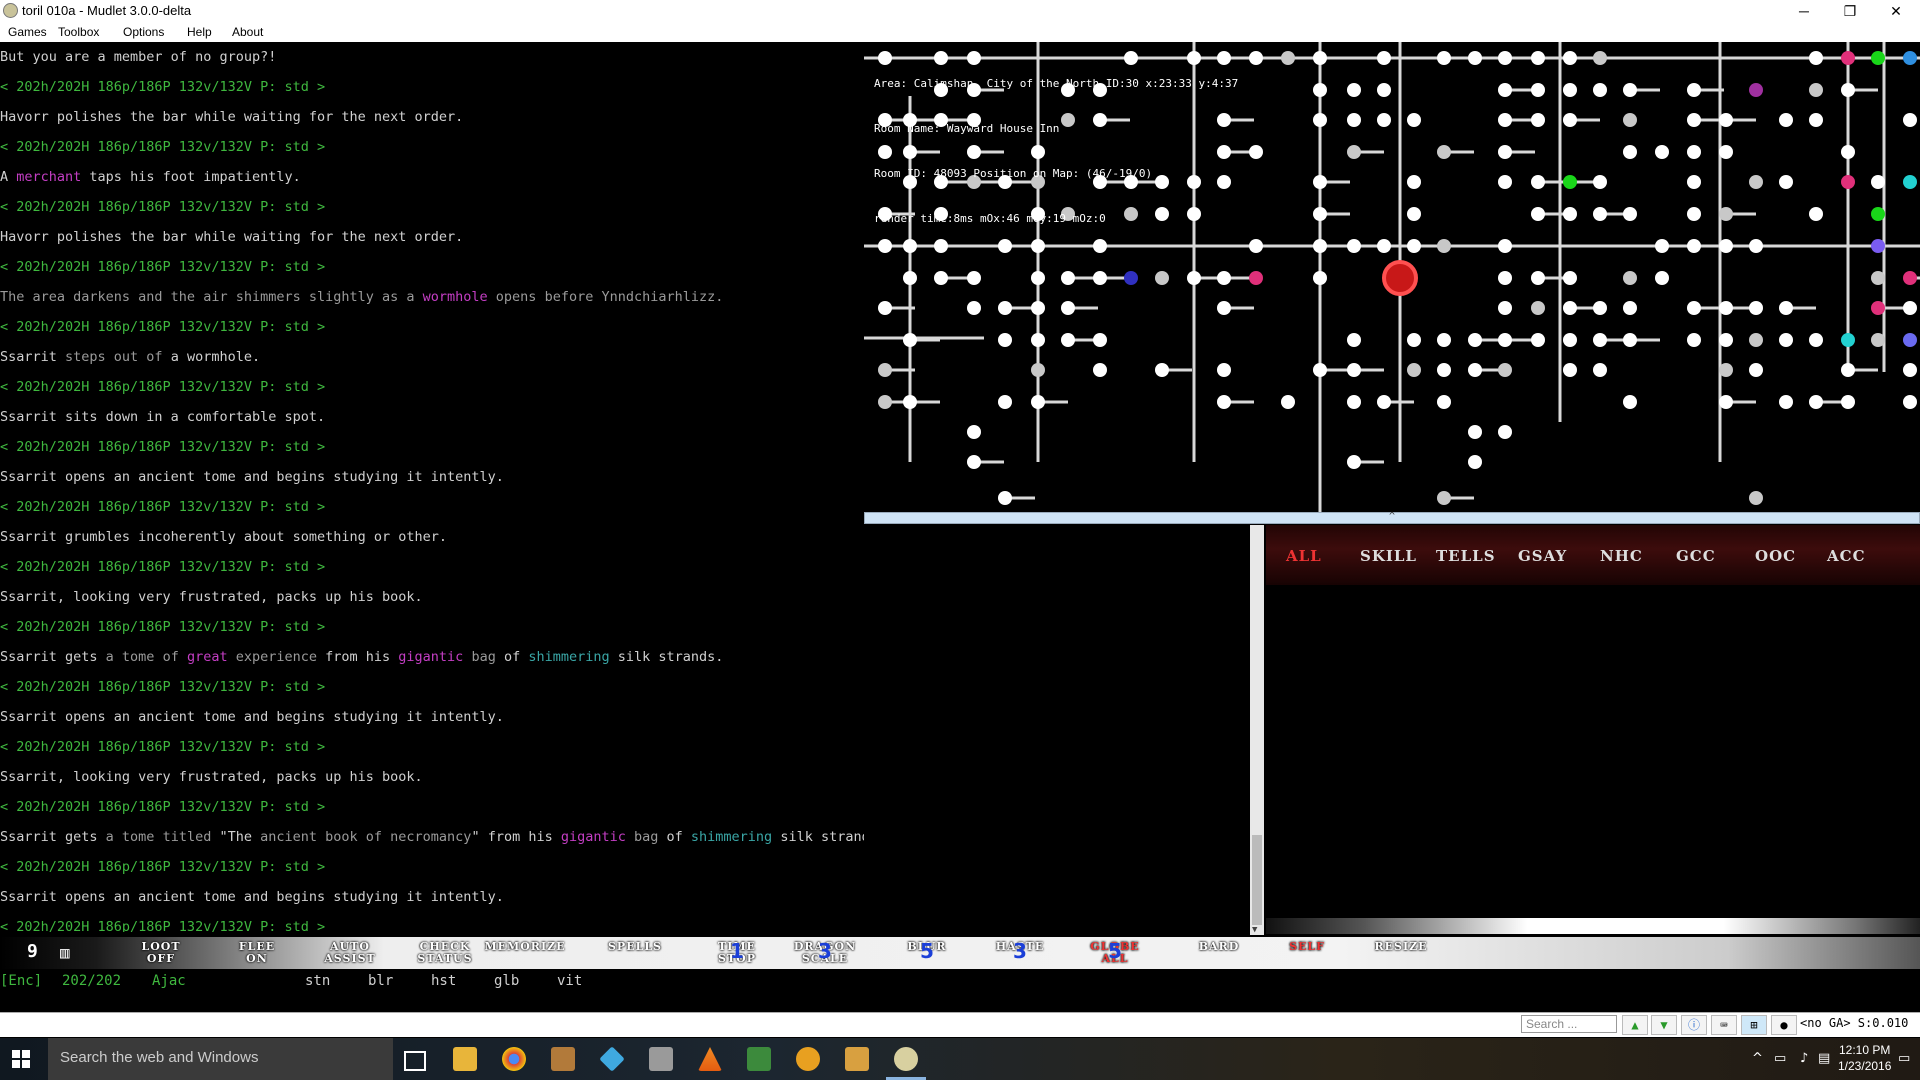  What do you see at coordinates (445, 953) in the screenshot?
I see `action-button-check: CHECK STATUS` at bounding box center [445, 953].